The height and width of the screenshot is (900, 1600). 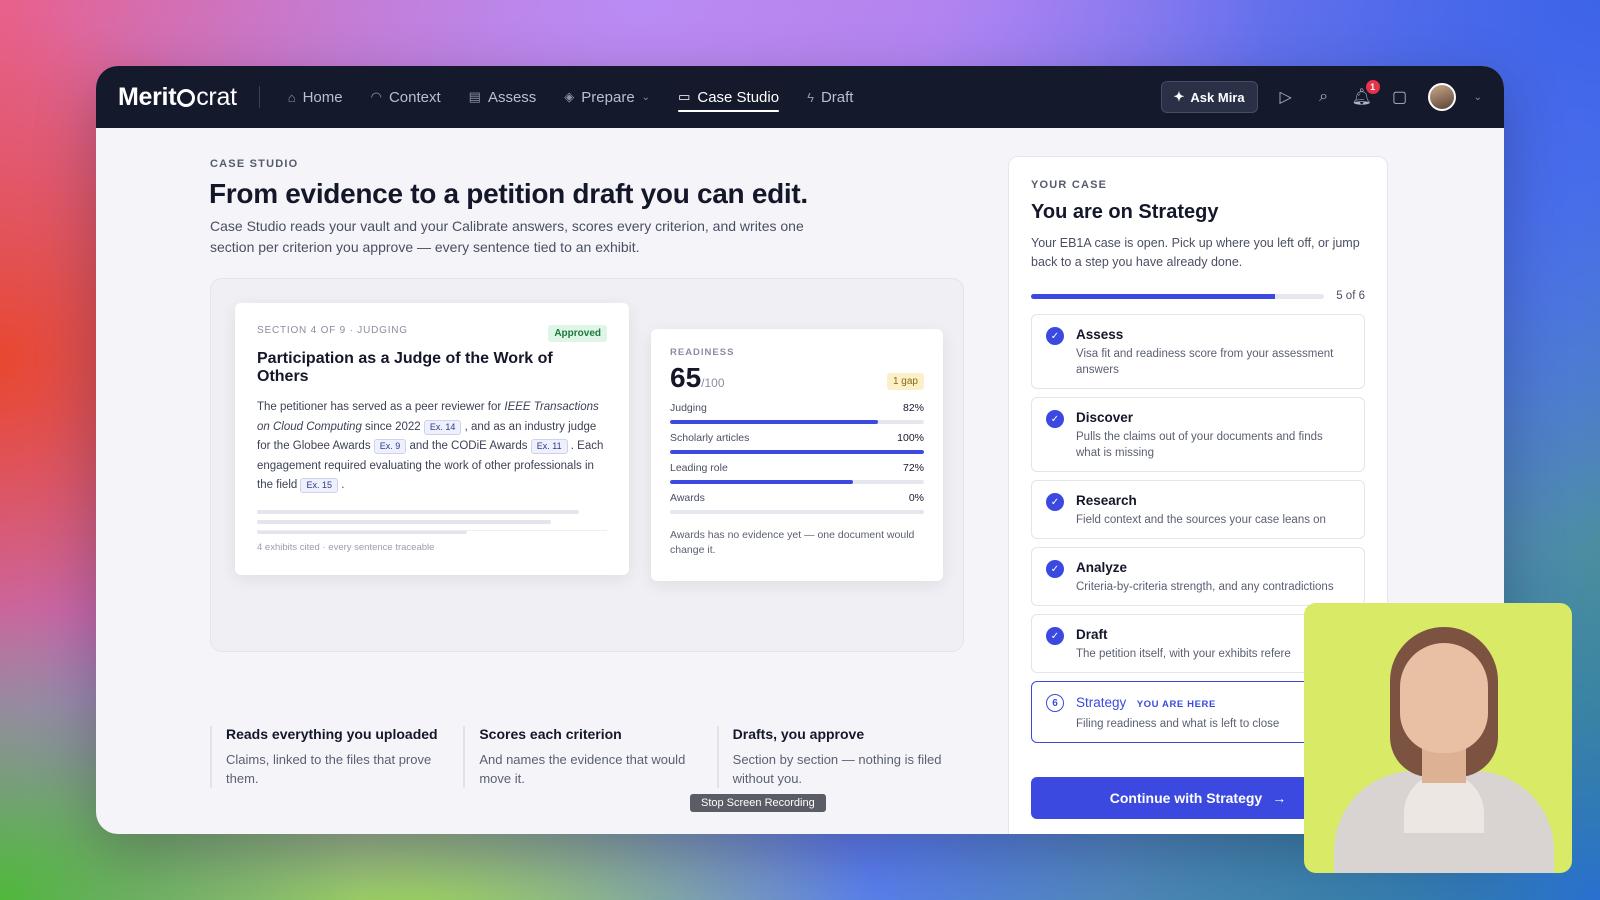 I want to click on nav-prepare: ◈ Prepare ⌄, so click(x=607, y=97).